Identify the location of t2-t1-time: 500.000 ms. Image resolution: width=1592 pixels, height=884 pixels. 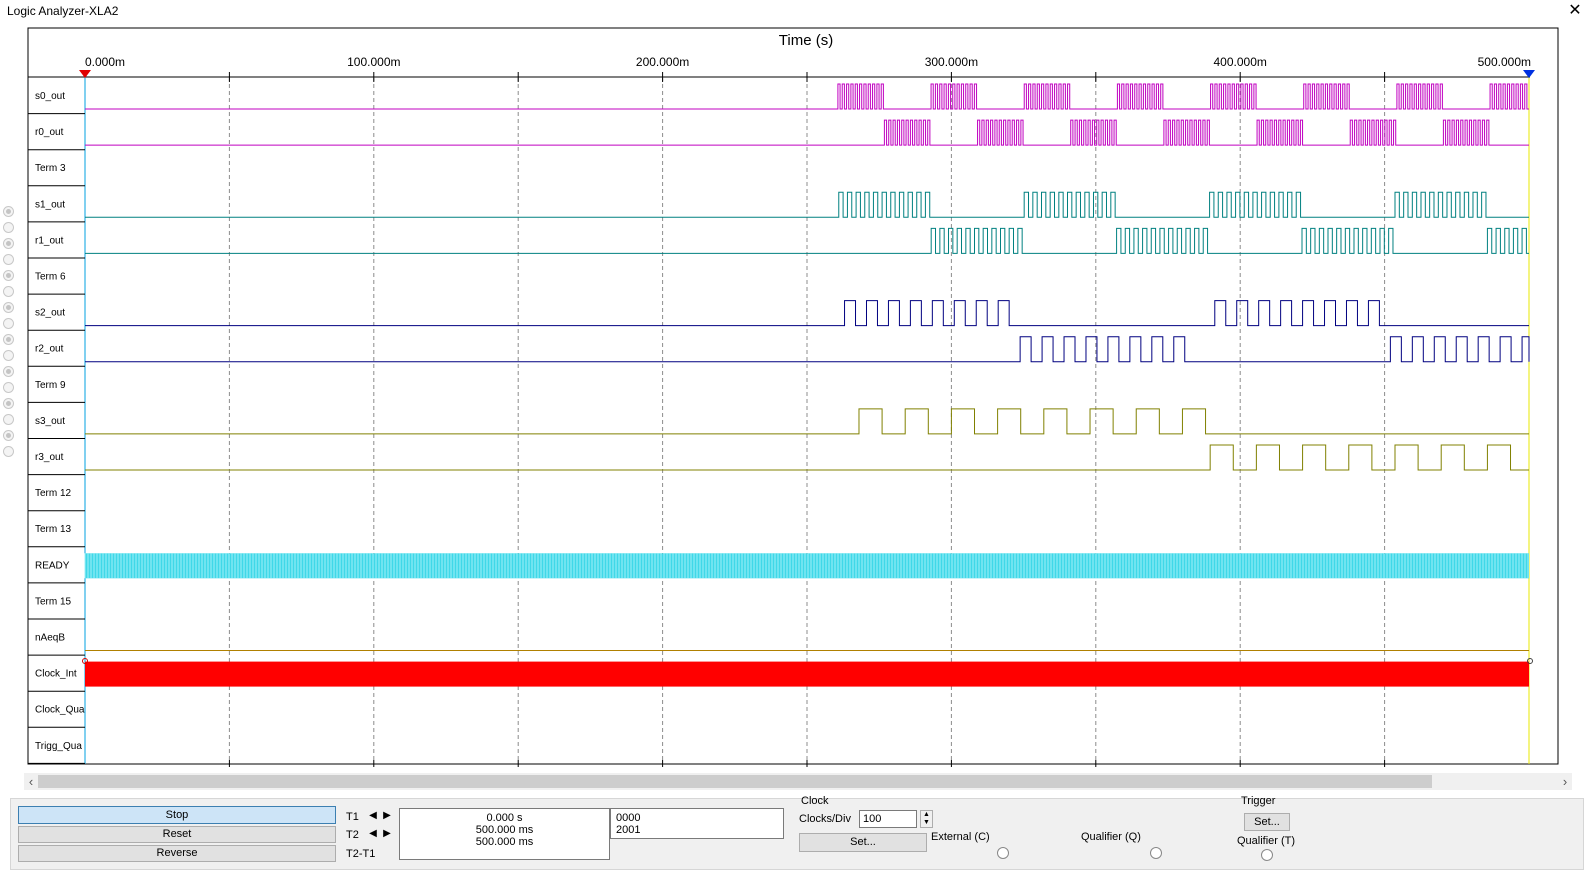
(504, 842).